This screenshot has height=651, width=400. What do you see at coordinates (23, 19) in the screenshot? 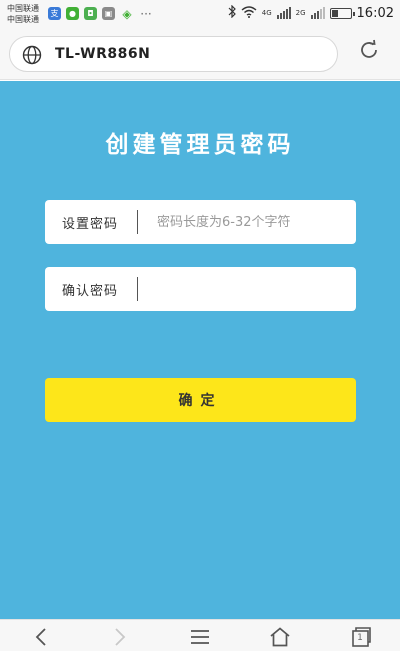
I see `carrier-2: 中国联通` at bounding box center [23, 19].